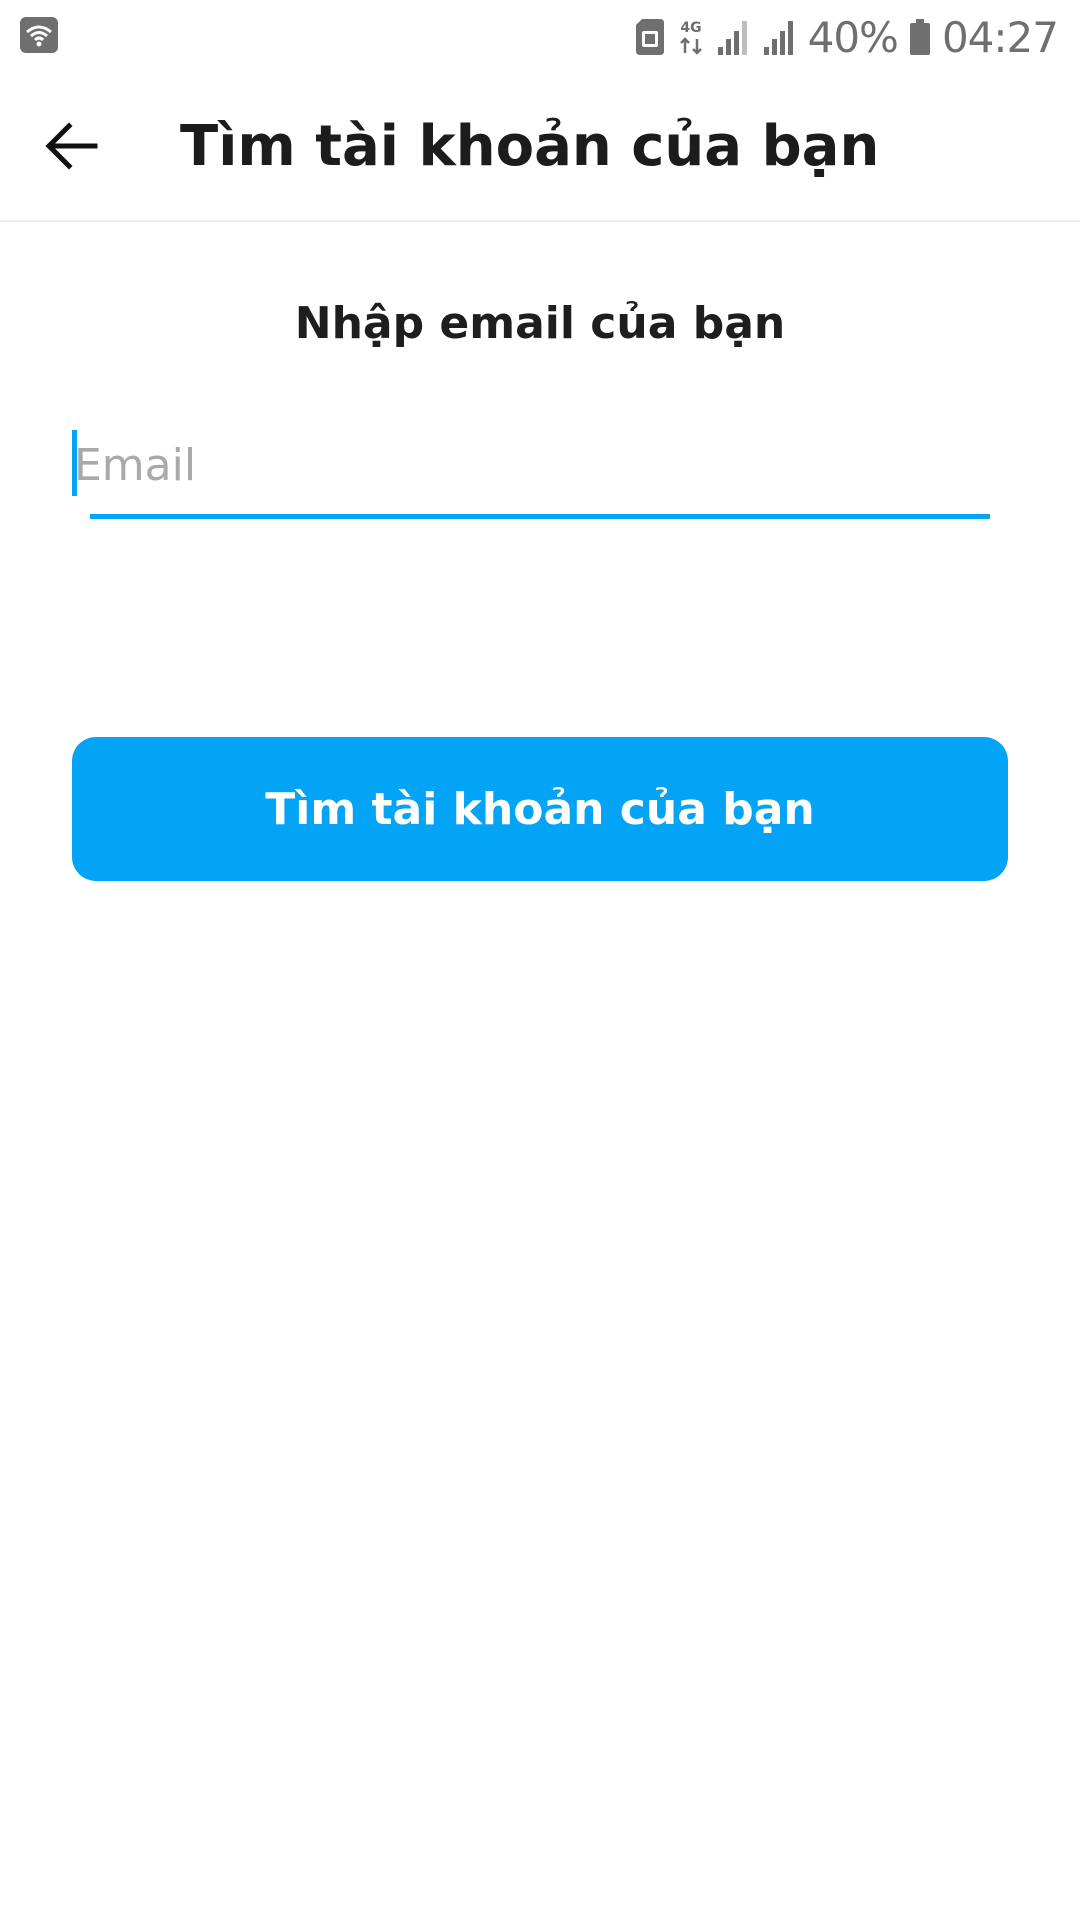 The width and height of the screenshot is (1080, 1920). I want to click on find-account-button-label: Tìm tài khoản của bạn, so click(540, 809).